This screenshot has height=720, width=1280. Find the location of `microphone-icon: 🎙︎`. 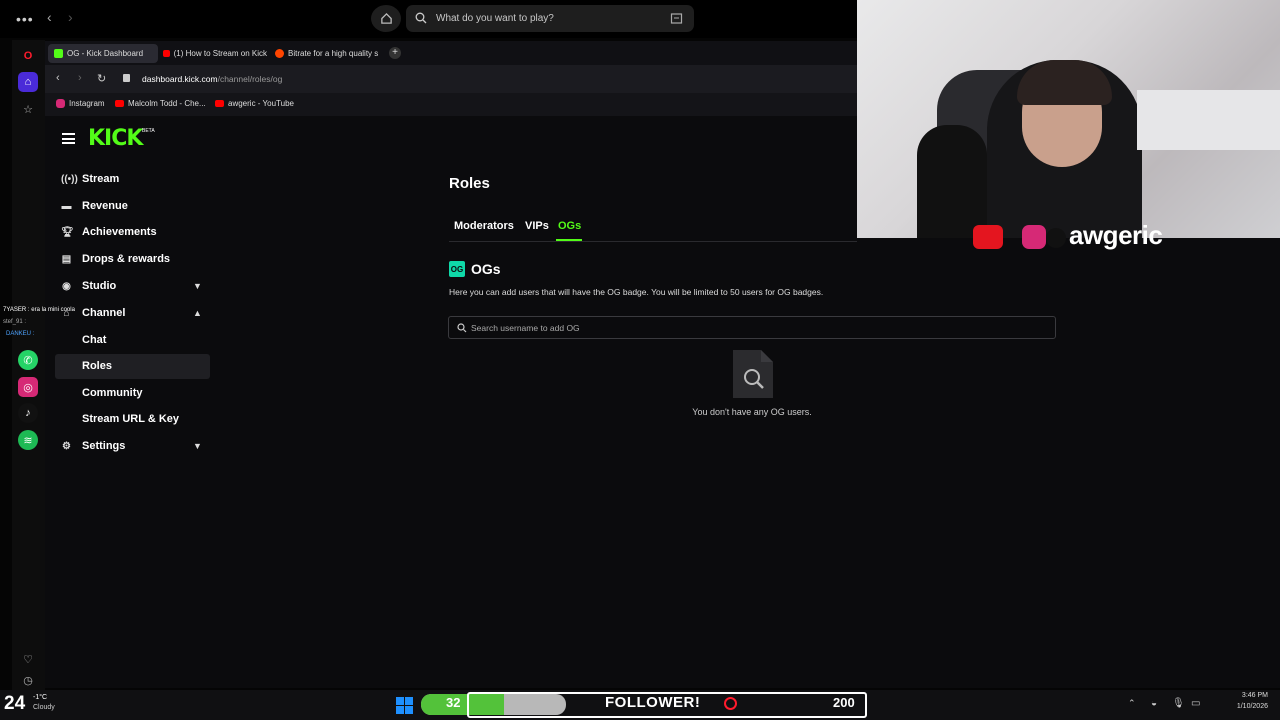

microphone-icon: 🎙︎ is located at coordinates (1178, 703).